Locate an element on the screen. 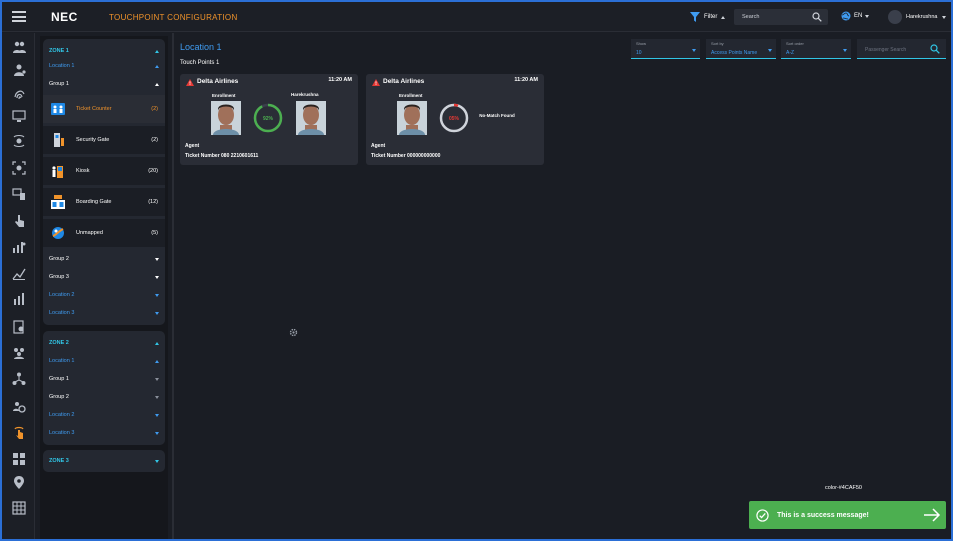 This screenshot has height=541, width=953. zone-1-header: ZONE 1 is located at coordinates (104, 51).